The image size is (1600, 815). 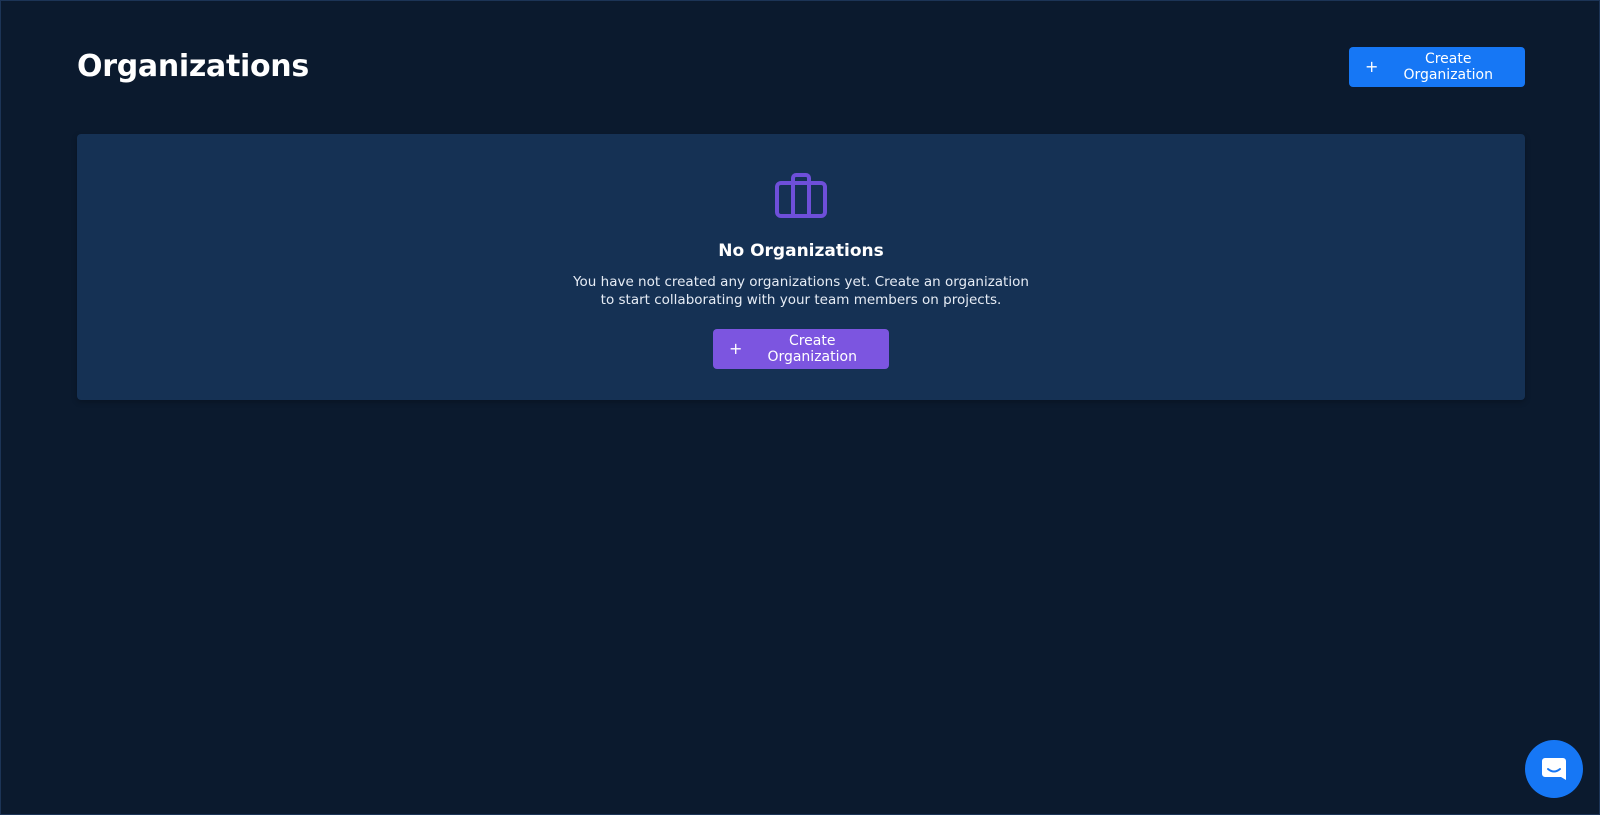 What do you see at coordinates (193, 66) in the screenshot?
I see `page-title: Organizations` at bounding box center [193, 66].